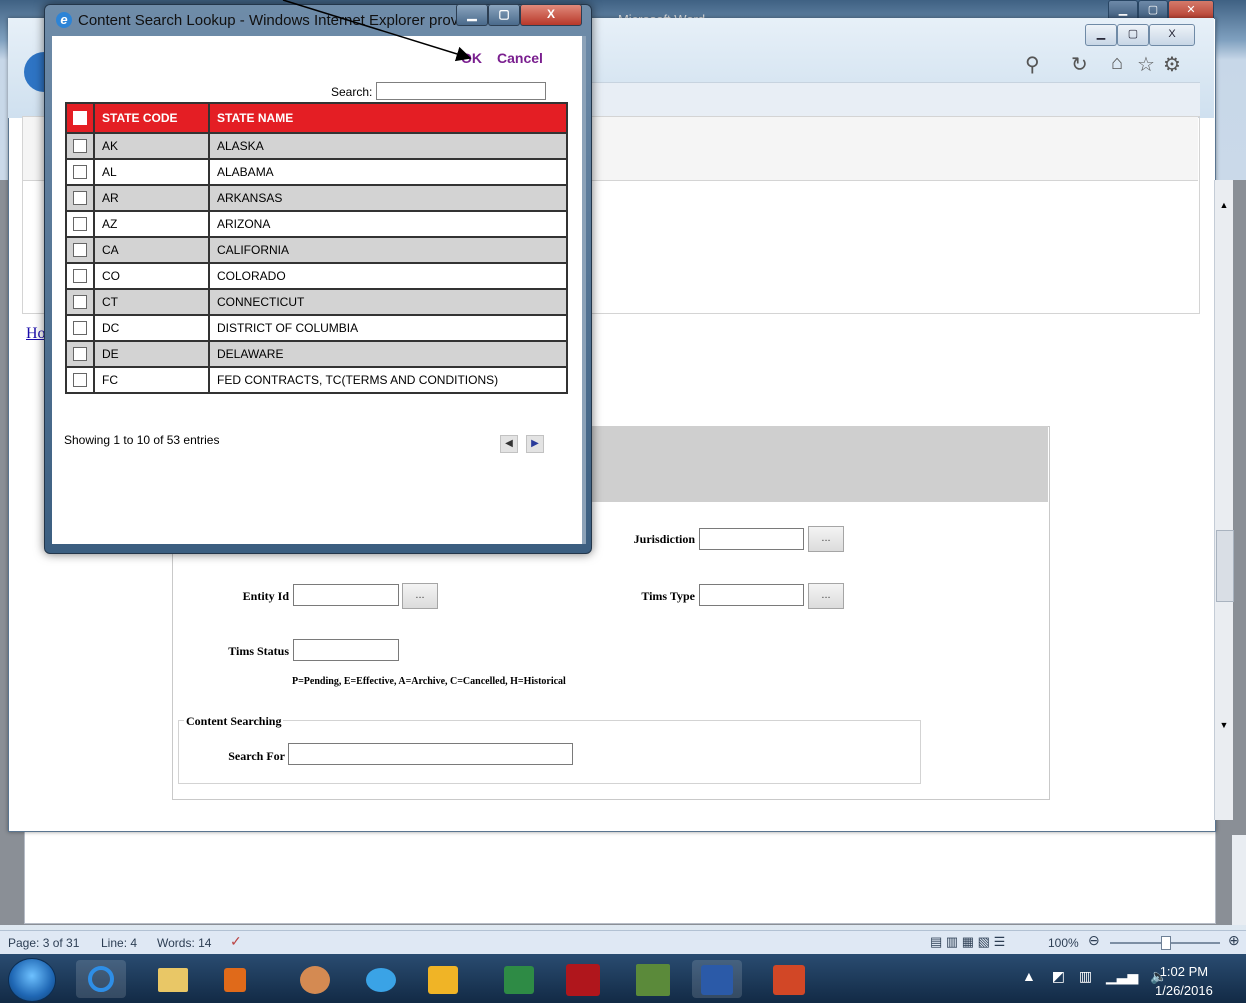 The height and width of the screenshot is (1003, 1246). I want to click on zoom-level: 100%, so click(1063, 943).